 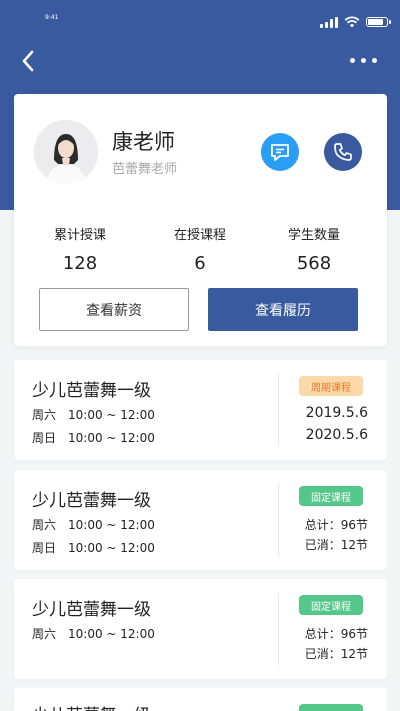 I want to click on stat-total-lessons: 累计授课 128, so click(x=80, y=249).